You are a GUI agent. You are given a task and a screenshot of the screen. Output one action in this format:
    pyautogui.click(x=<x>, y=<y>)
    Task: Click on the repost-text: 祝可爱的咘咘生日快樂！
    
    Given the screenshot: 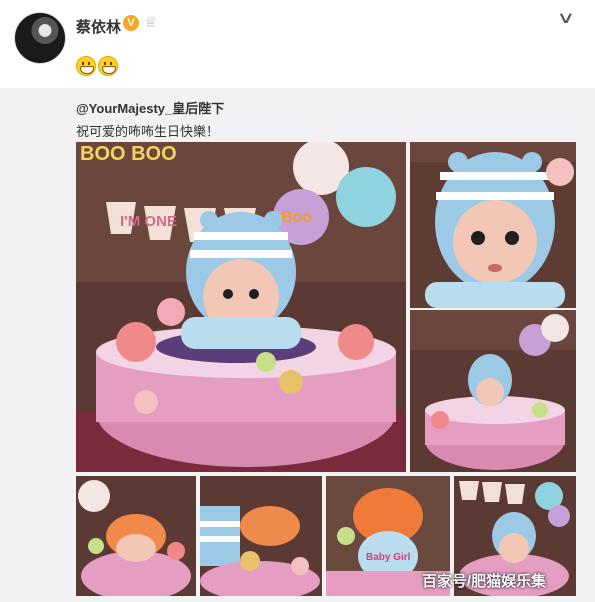 What is the action you would take?
    pyautogui.click(x=148, y=131)
    